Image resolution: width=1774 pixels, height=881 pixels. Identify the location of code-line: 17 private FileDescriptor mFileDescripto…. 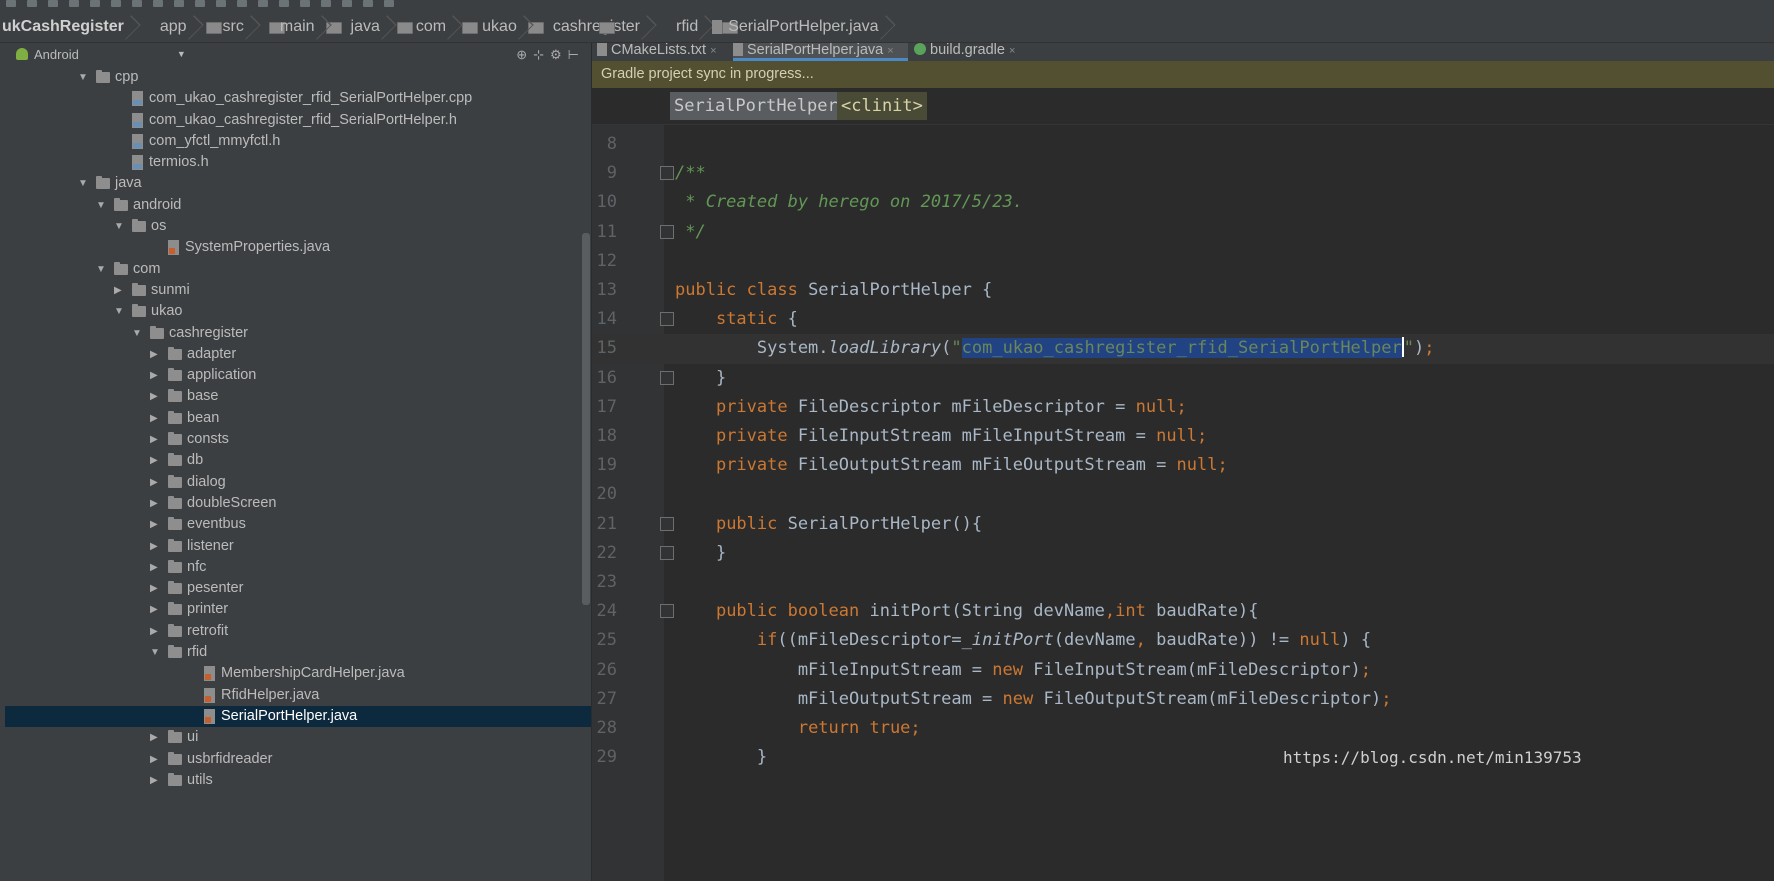
(1183, 407).